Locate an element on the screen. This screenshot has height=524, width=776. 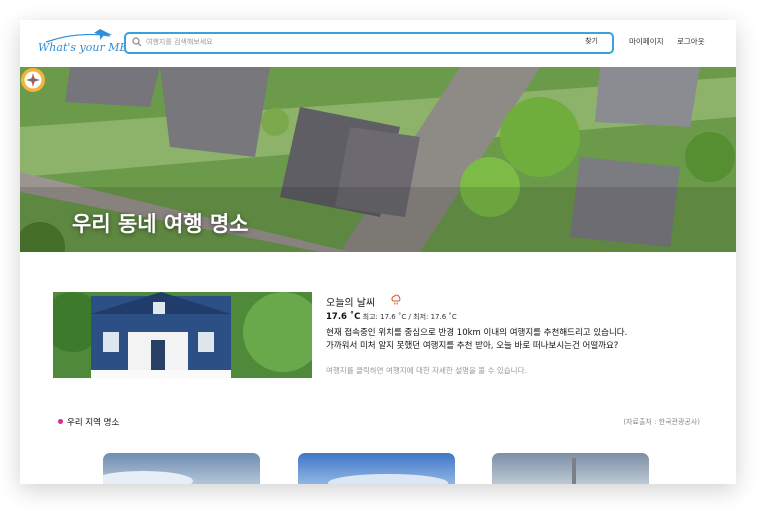
section-title: 우리 지역 명소 is located at coordinates (88, 422).